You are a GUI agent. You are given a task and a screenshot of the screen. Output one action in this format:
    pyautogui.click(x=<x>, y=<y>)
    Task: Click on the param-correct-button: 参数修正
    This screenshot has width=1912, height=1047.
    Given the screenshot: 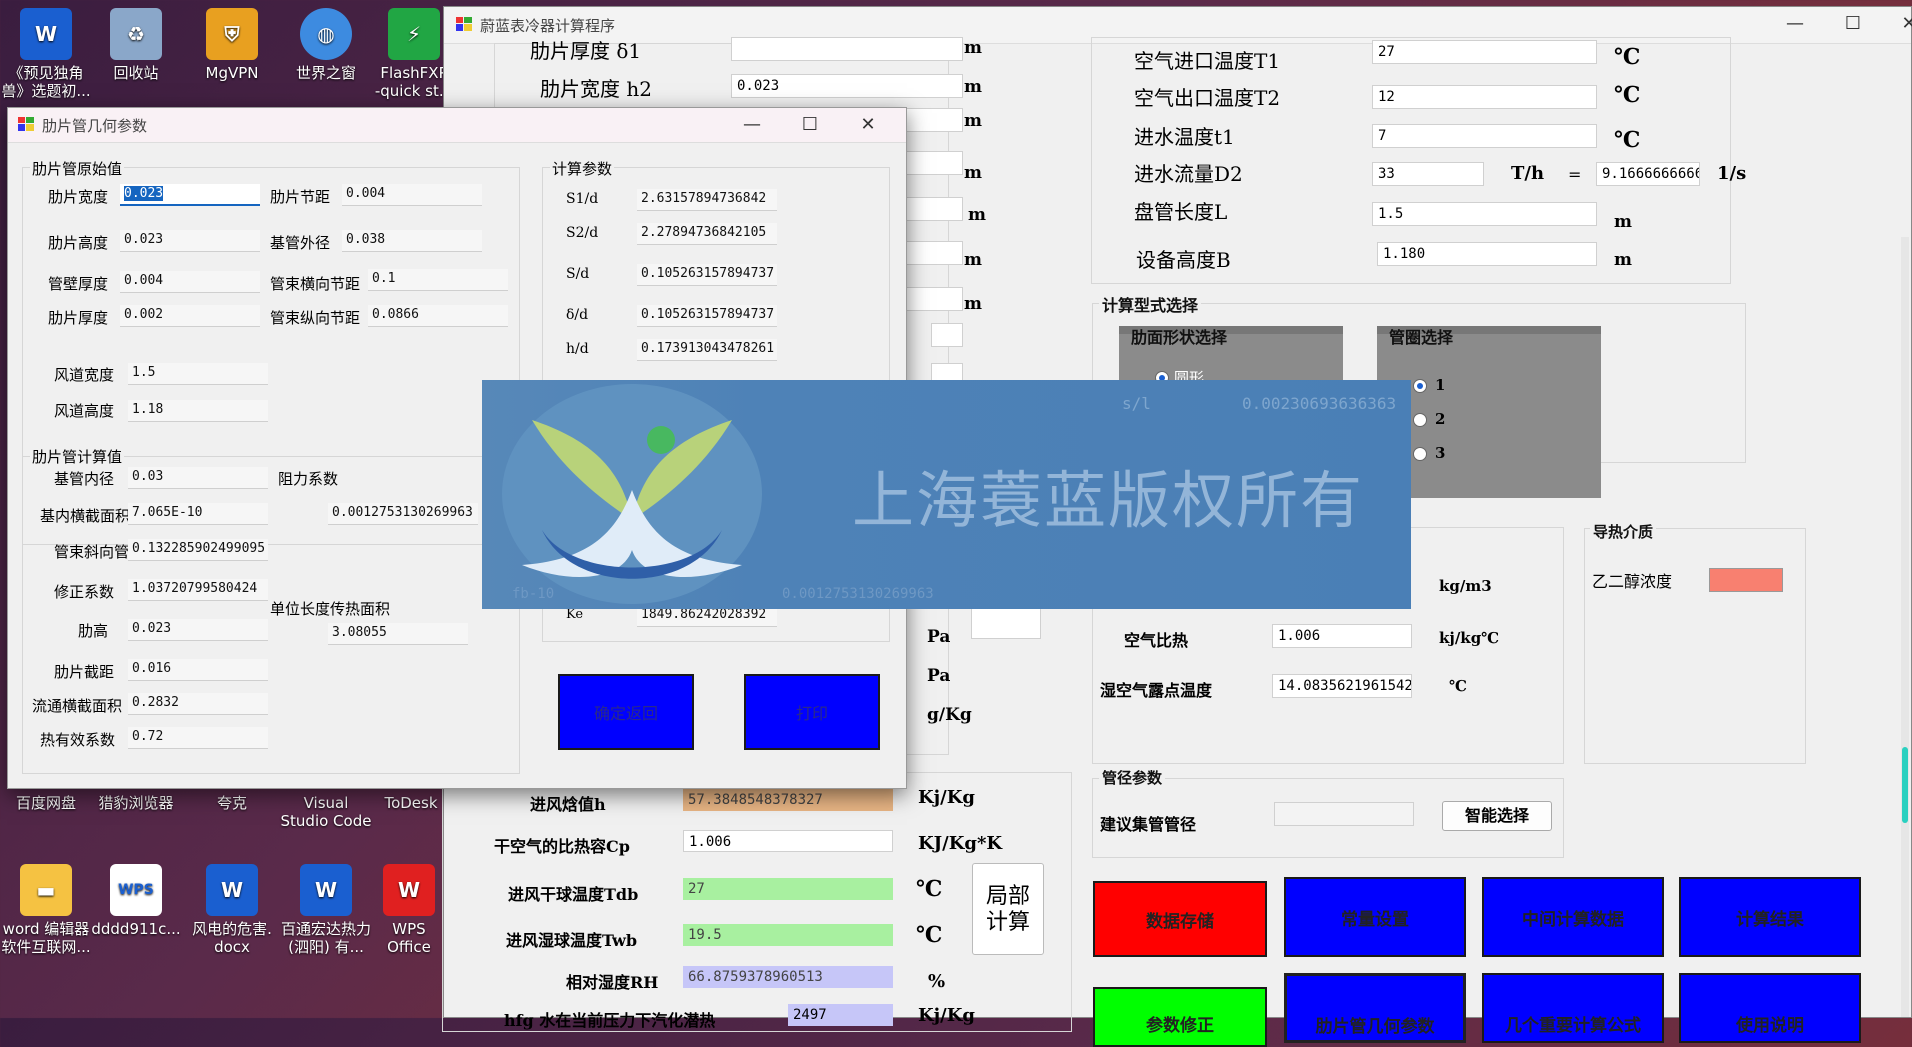 What is the action you would take?
    pyautogui.click(x=1180, y=1017)
    